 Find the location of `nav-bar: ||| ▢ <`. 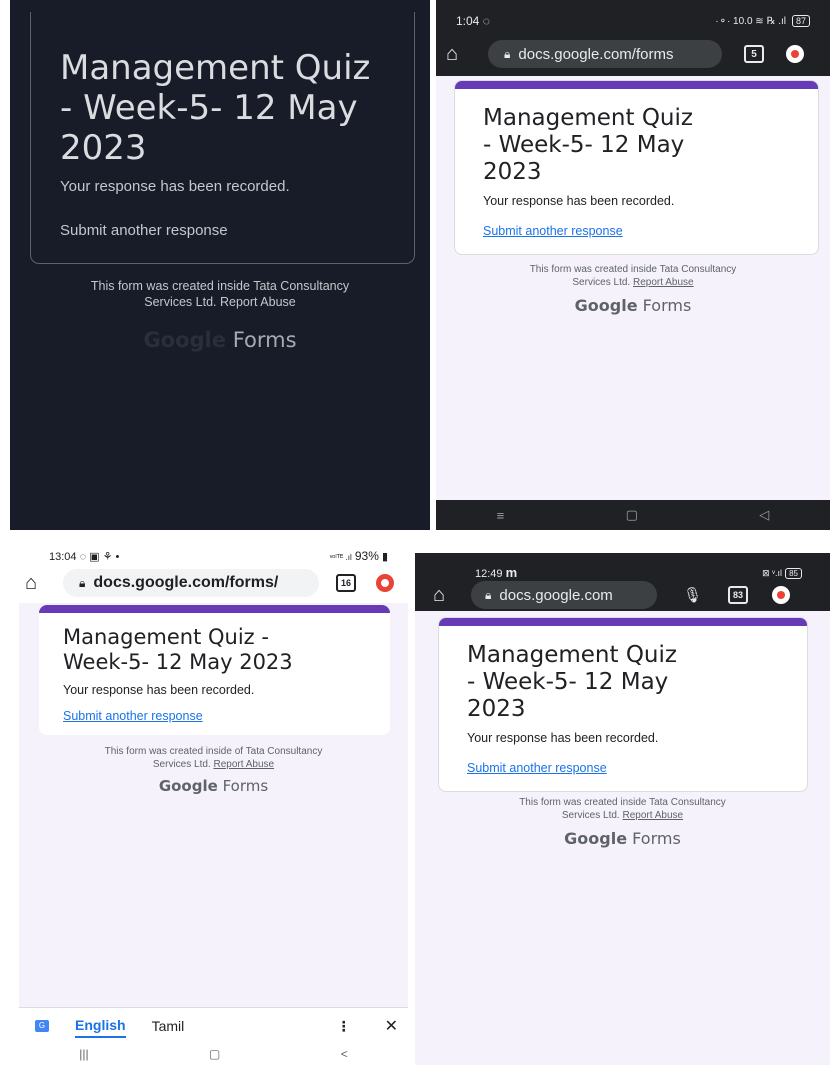

nav-bar: ||| ▢ < is located at coordinates (213, 1054).